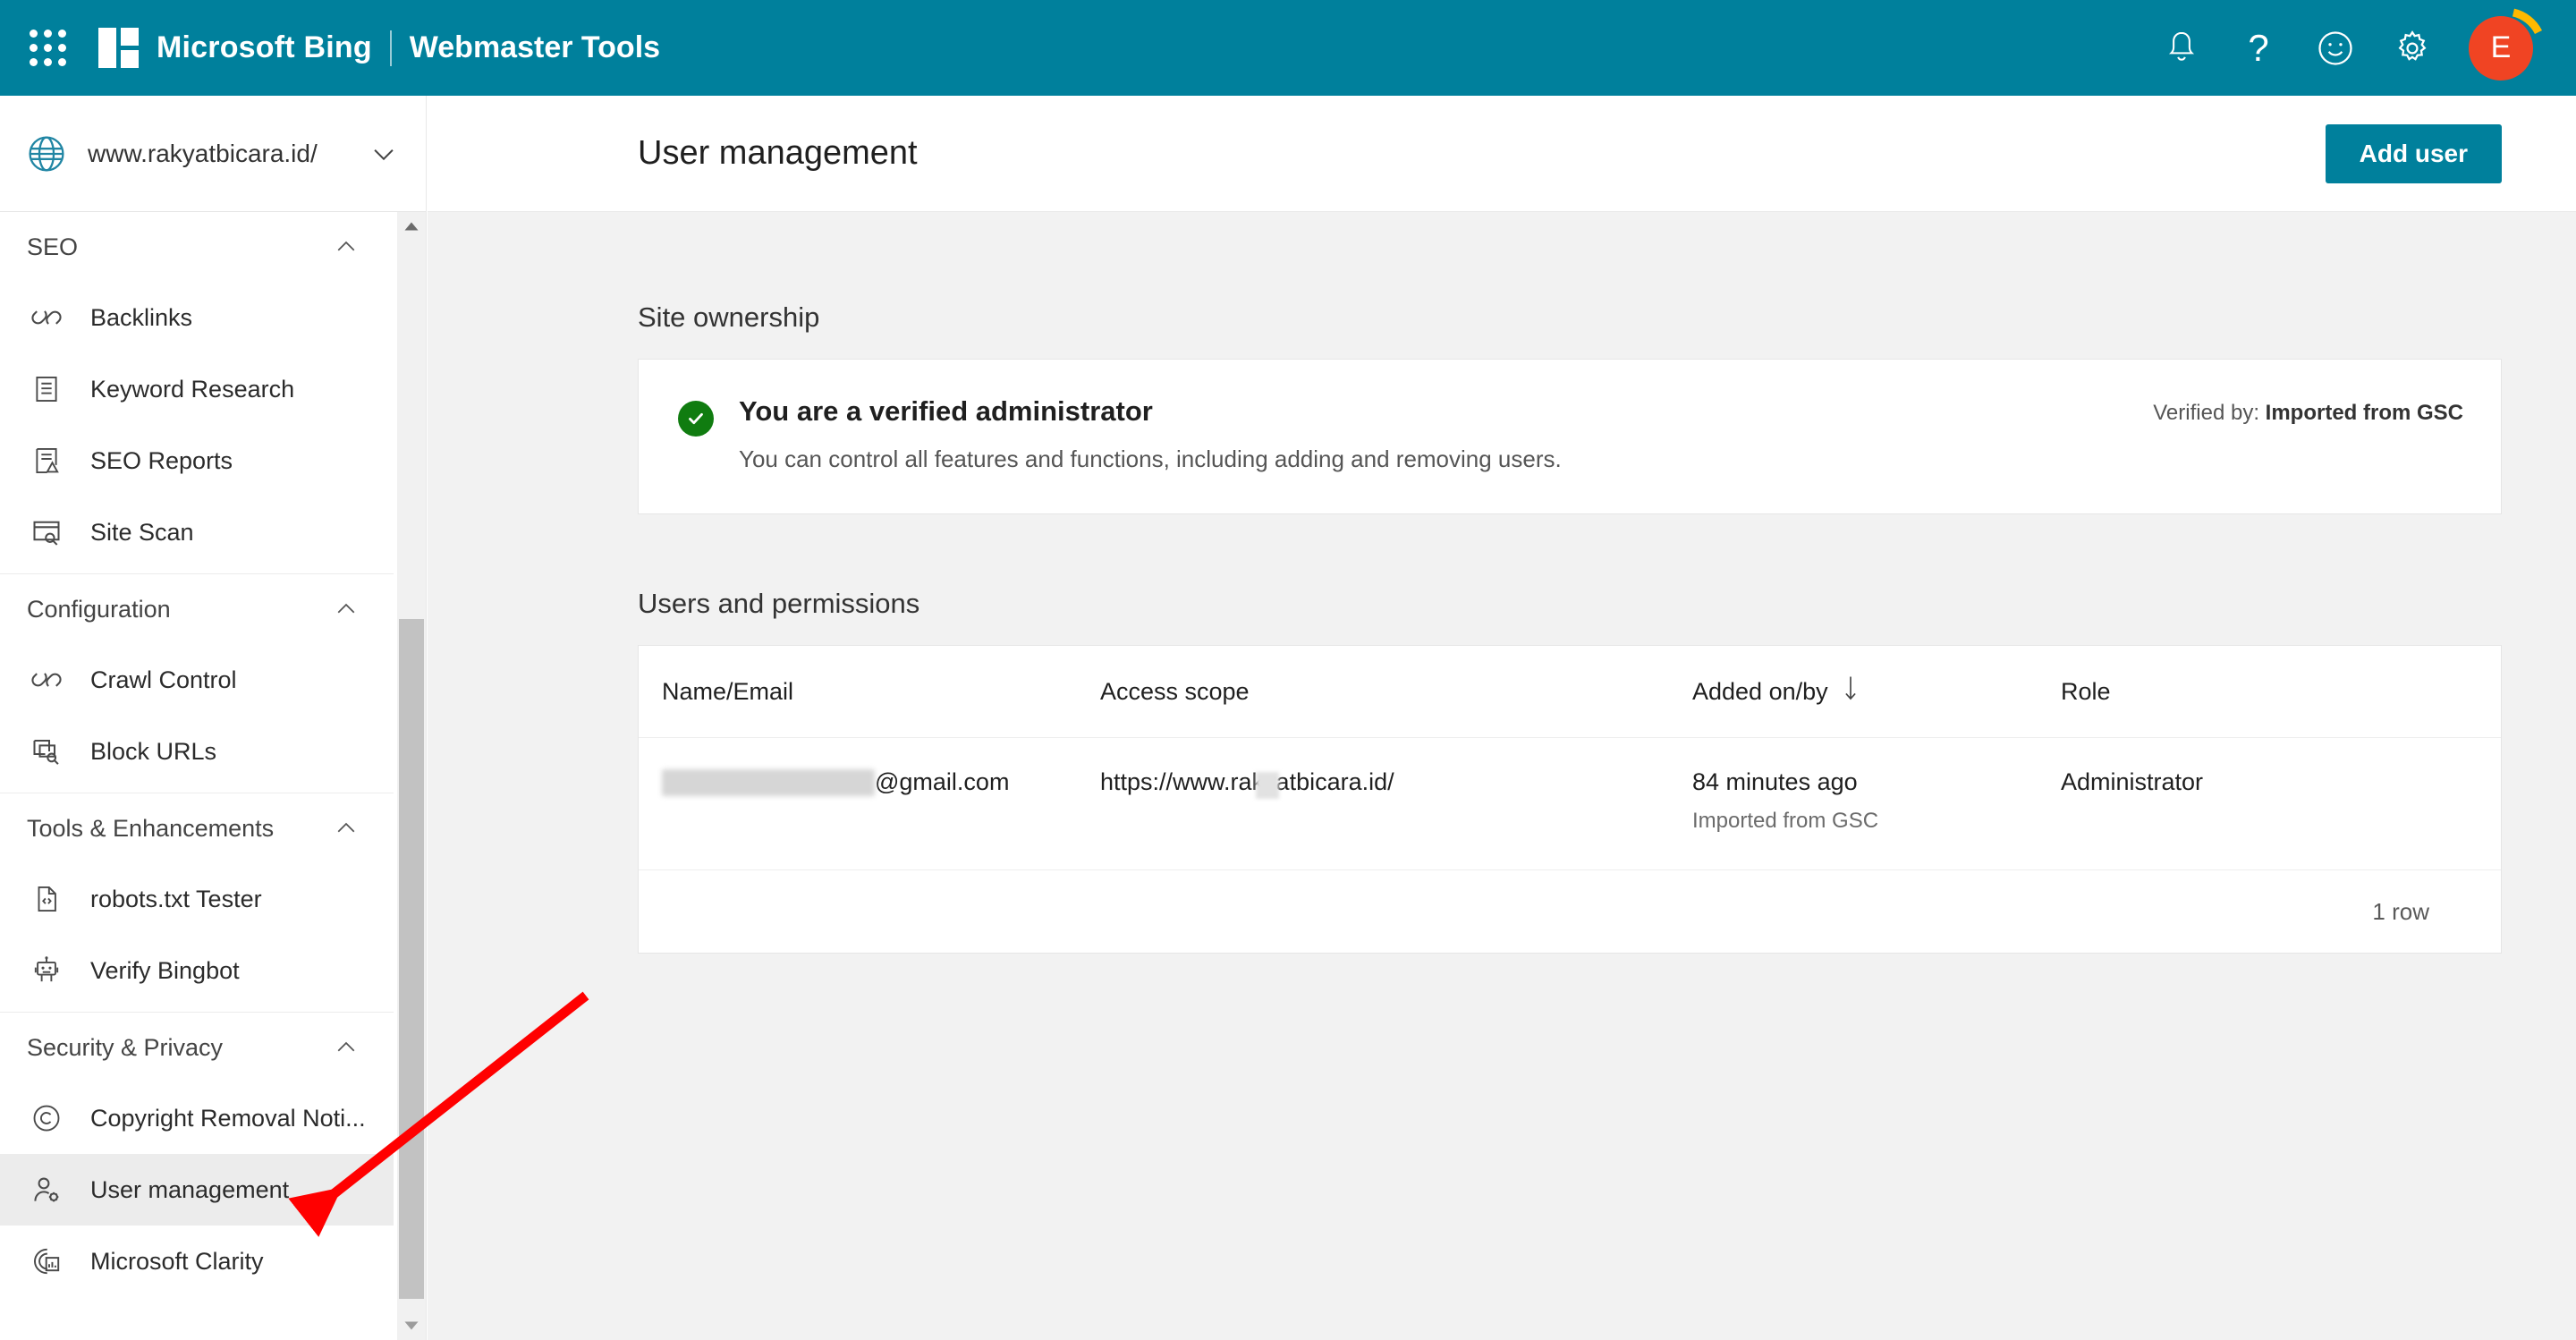 Image resolution: width=2576 pixels, height=1340 pixels. Describe the element at coordinates (1247, 781) in the screenshot. I see `access-scope-text: https://www.rakyatbicara.id/` at that location.